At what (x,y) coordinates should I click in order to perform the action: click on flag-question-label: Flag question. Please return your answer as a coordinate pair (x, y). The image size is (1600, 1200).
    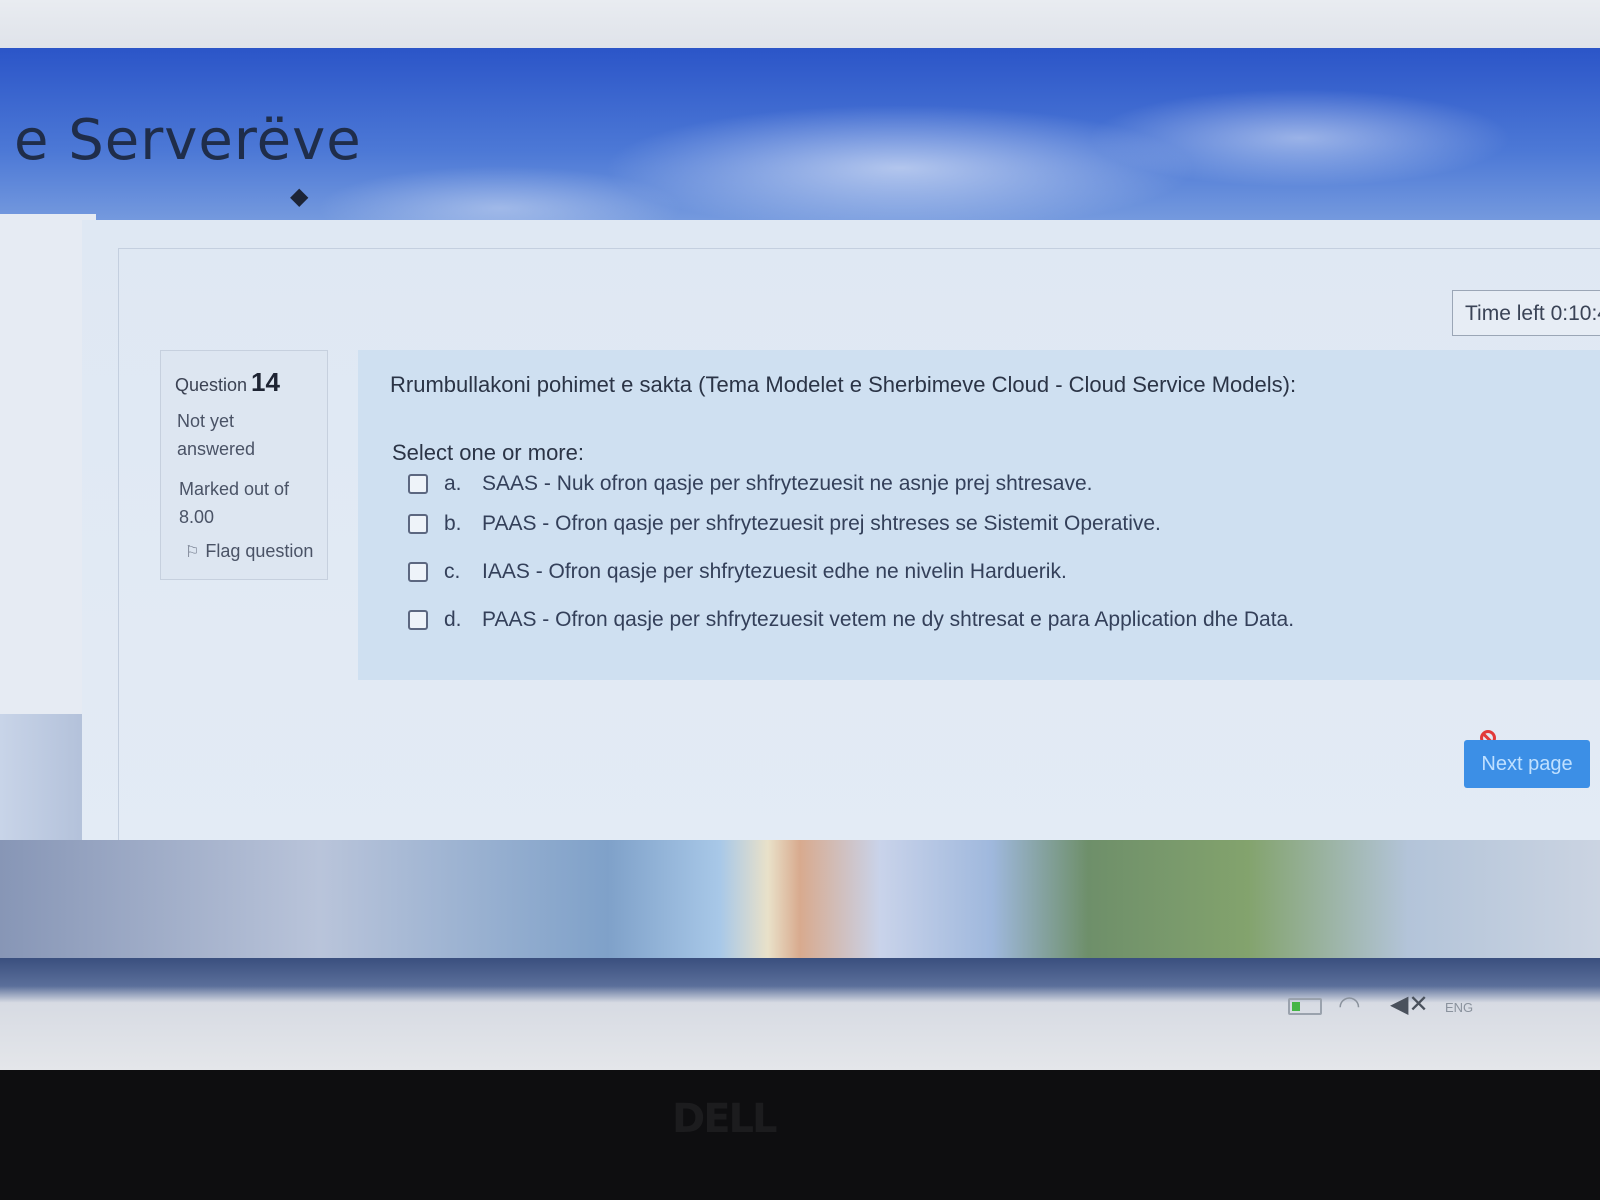
    Looking at the image, I should click on (259, 551).